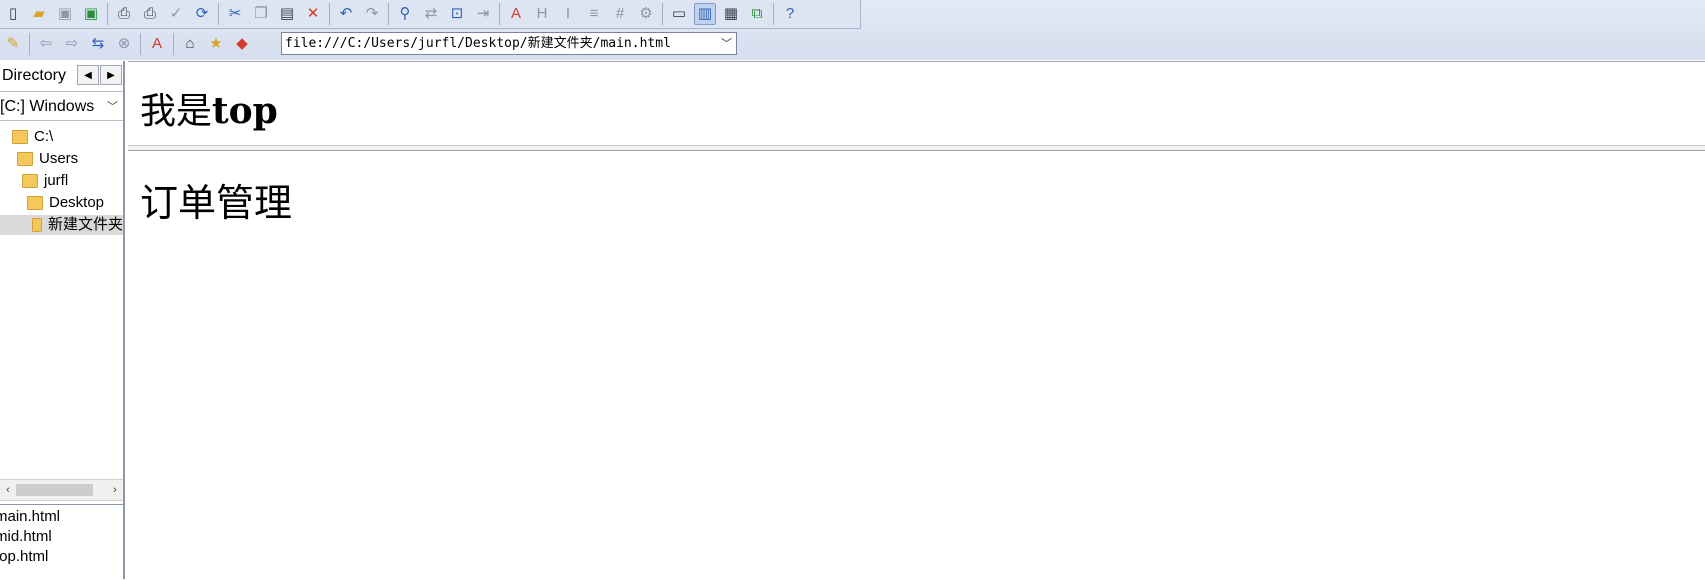  I want to click on drive-select: [C:] Windows ﹀, so click(61, 107).